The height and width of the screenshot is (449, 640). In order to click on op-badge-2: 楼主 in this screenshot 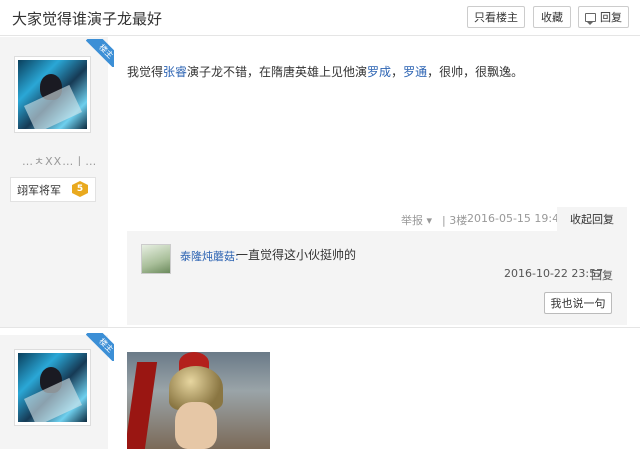, I will do `click(100, 347)`.